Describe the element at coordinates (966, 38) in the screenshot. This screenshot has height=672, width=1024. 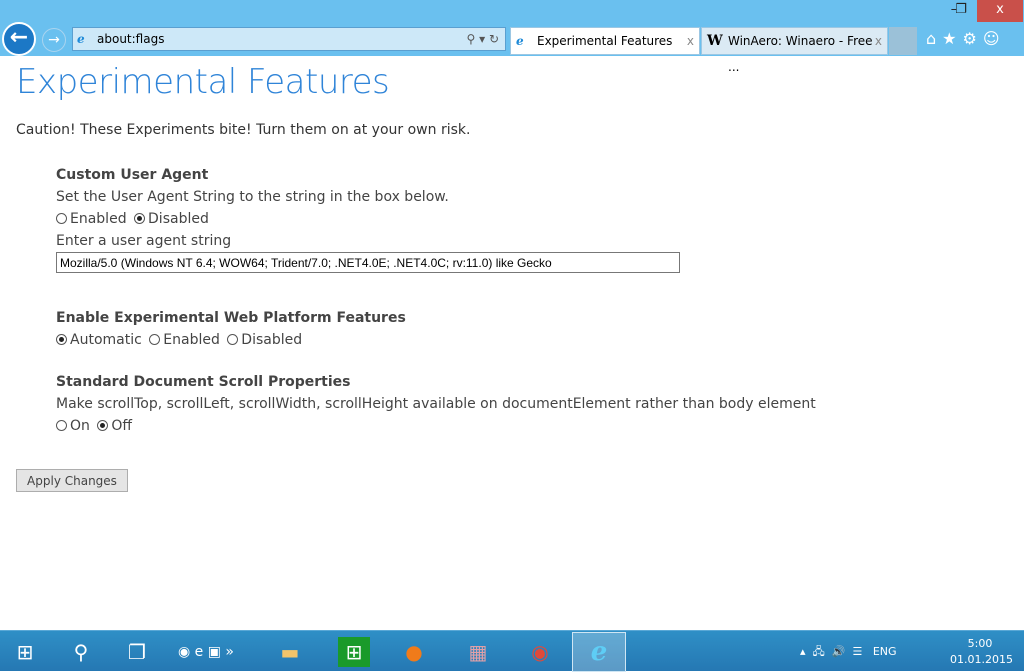
I see `home-favorites-tools-smiley-icons: ⌂★⚙☺` at that location.